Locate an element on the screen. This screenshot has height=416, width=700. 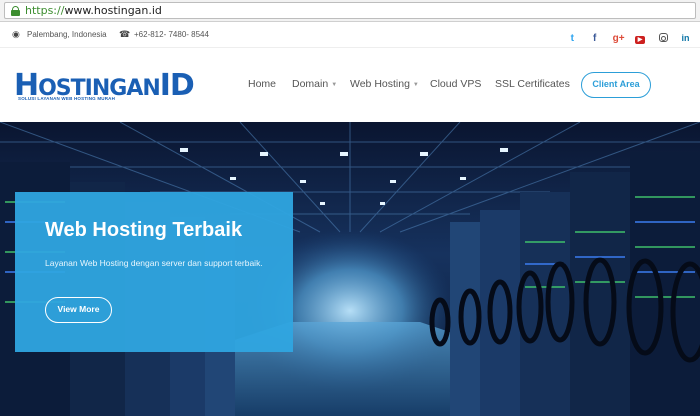
youtube-icon: ▶ is located at coordinates (640, 40).